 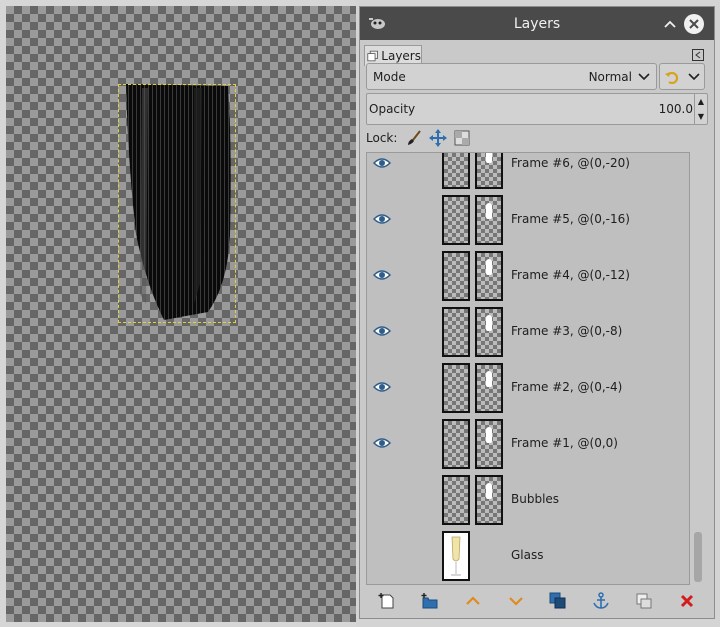 I want to click on raise-layer-button, so click(x=473, y=601).